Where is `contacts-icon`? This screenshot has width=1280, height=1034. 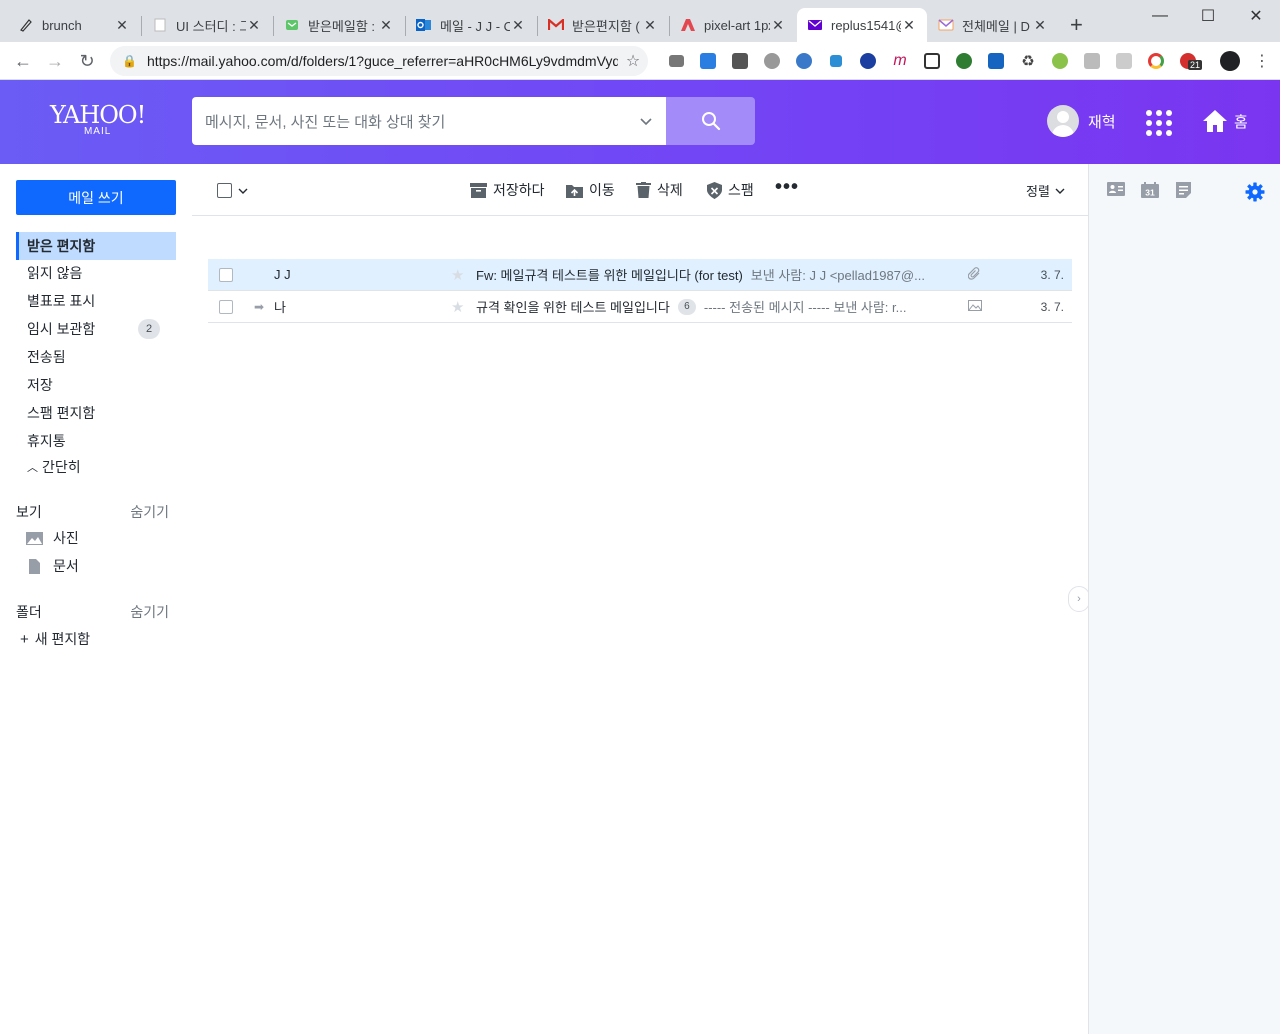 contacts-icon is located at coordinates (1116, 191).